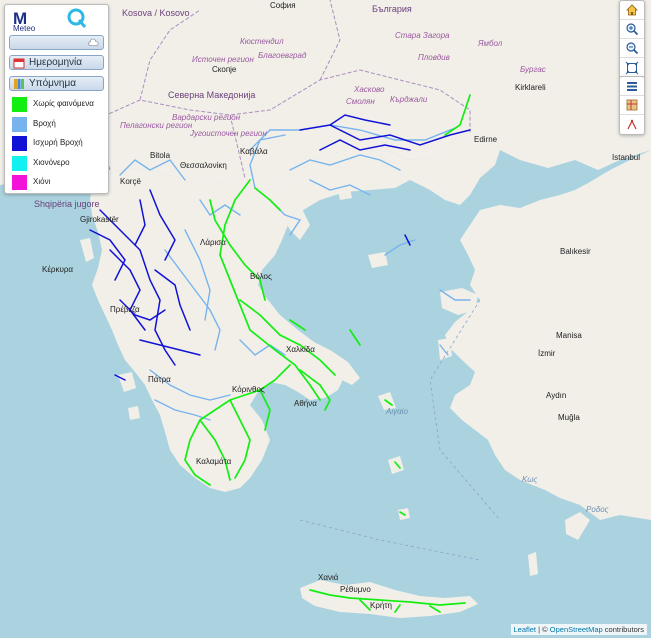 This screenshot has width=651, height=638. I want to click on legend-label: Ισχυρή Βροχή, so click(58, 143).